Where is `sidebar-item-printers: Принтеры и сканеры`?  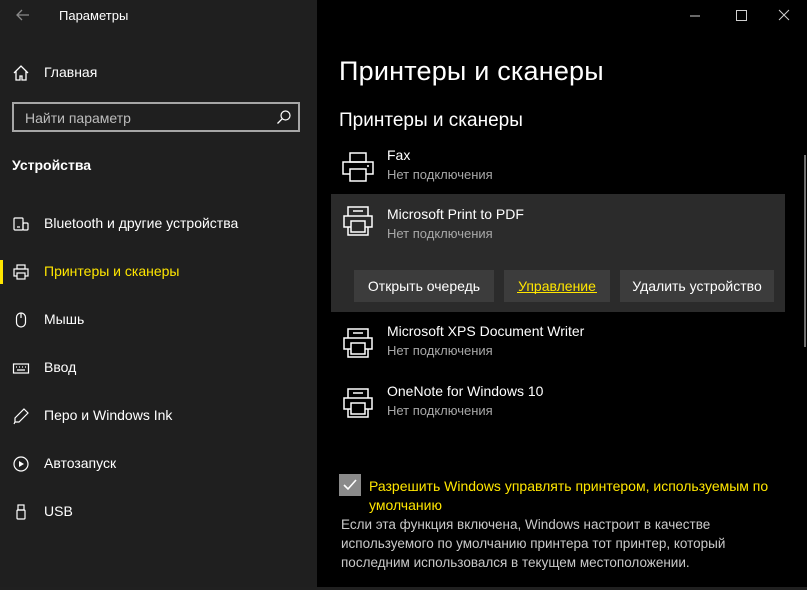 sidebar-item-printers: Принтеры и сканеры is located at coordinates (158, 272).